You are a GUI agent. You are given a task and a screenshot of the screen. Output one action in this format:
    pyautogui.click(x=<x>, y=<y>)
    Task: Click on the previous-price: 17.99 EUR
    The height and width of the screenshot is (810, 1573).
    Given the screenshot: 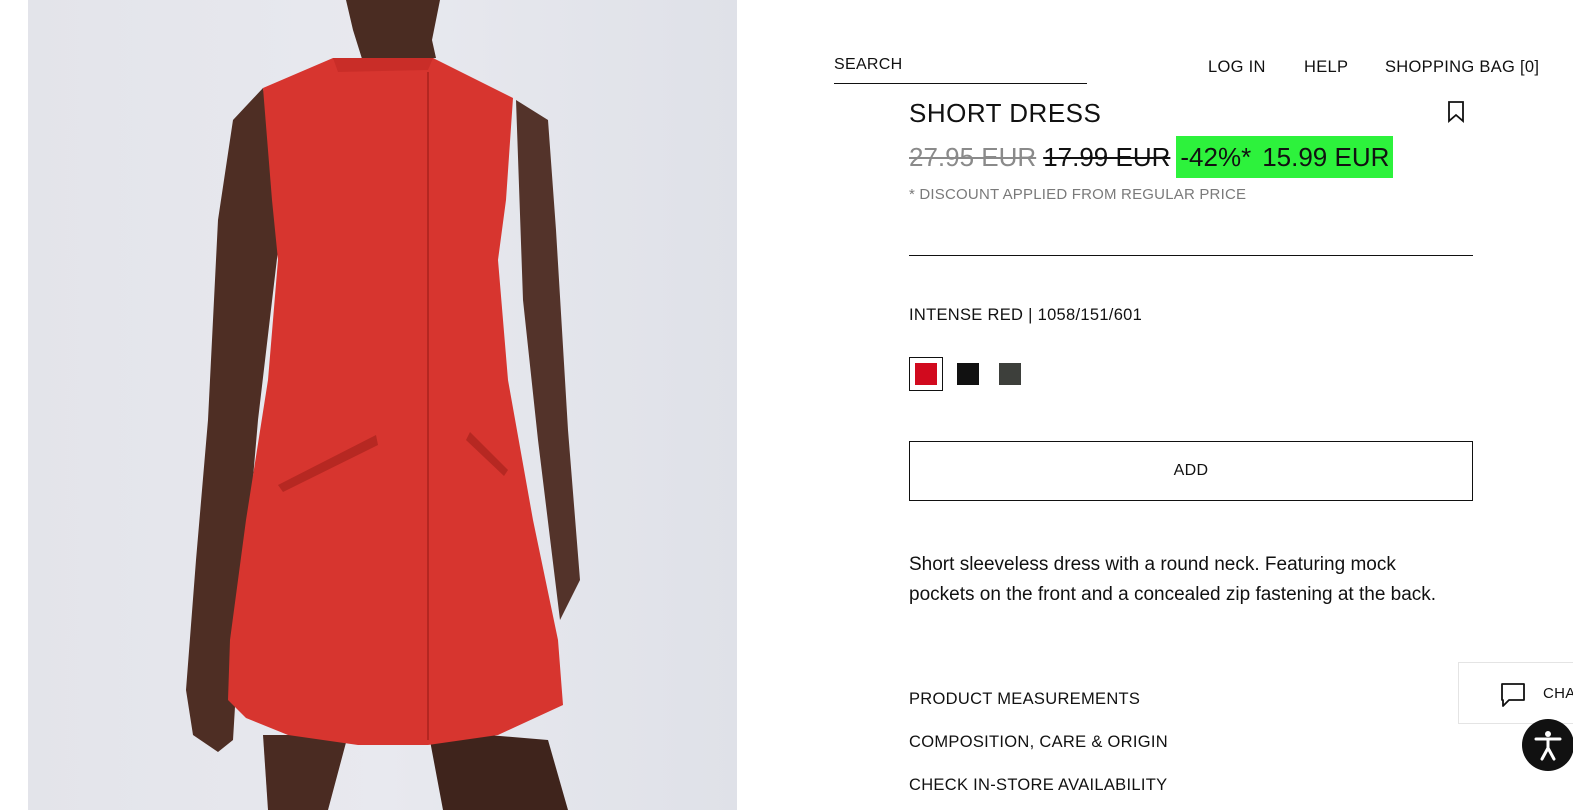 What is the action you would take?
    pyautogui.click(x=1107, y=156)
    